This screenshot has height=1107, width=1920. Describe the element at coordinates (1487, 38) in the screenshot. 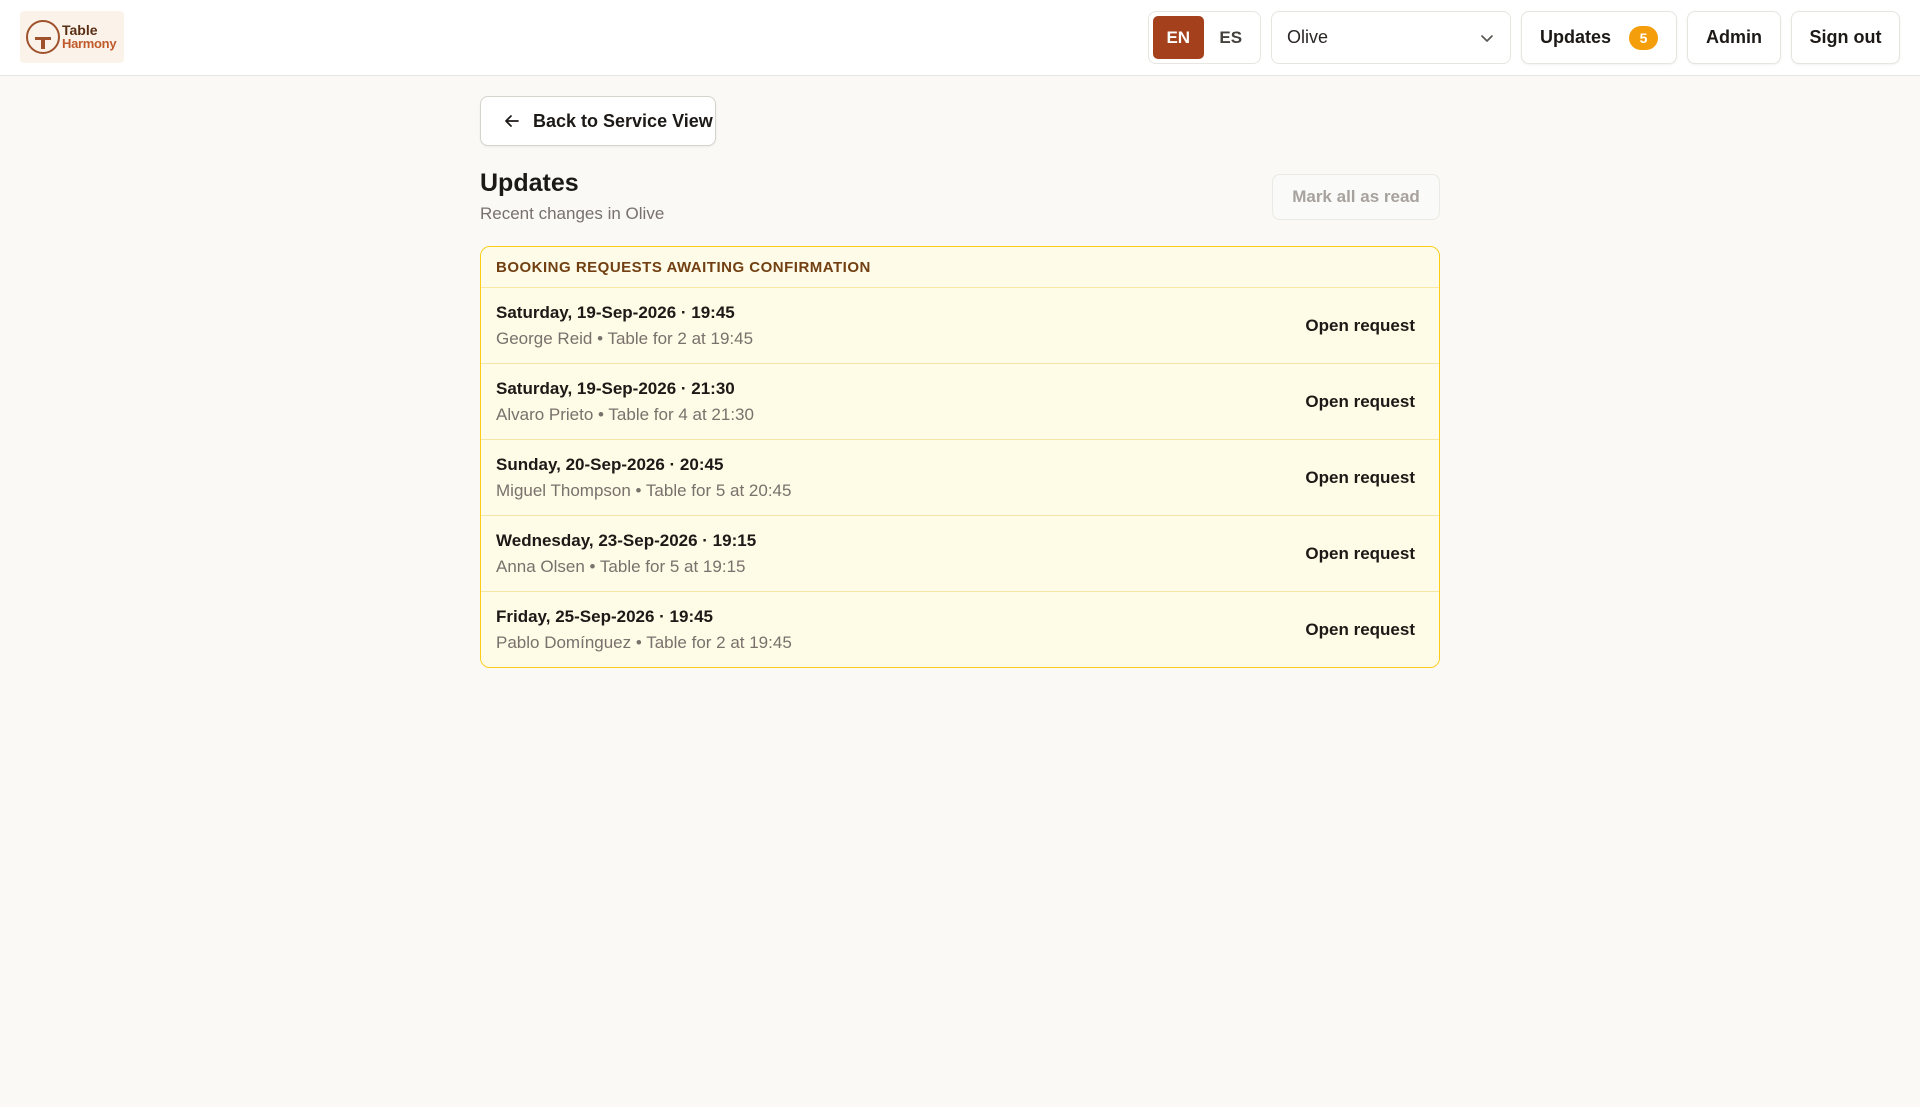

I see `chevron-down-icon` at that location.